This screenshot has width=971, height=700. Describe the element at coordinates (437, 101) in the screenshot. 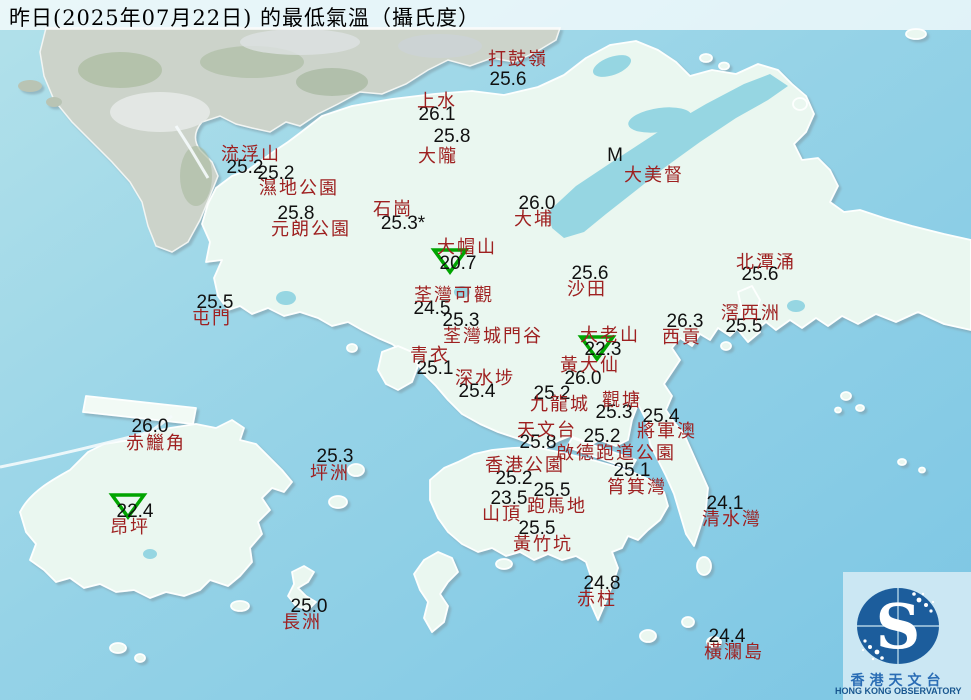

I see `station-name: 上水` at that location.